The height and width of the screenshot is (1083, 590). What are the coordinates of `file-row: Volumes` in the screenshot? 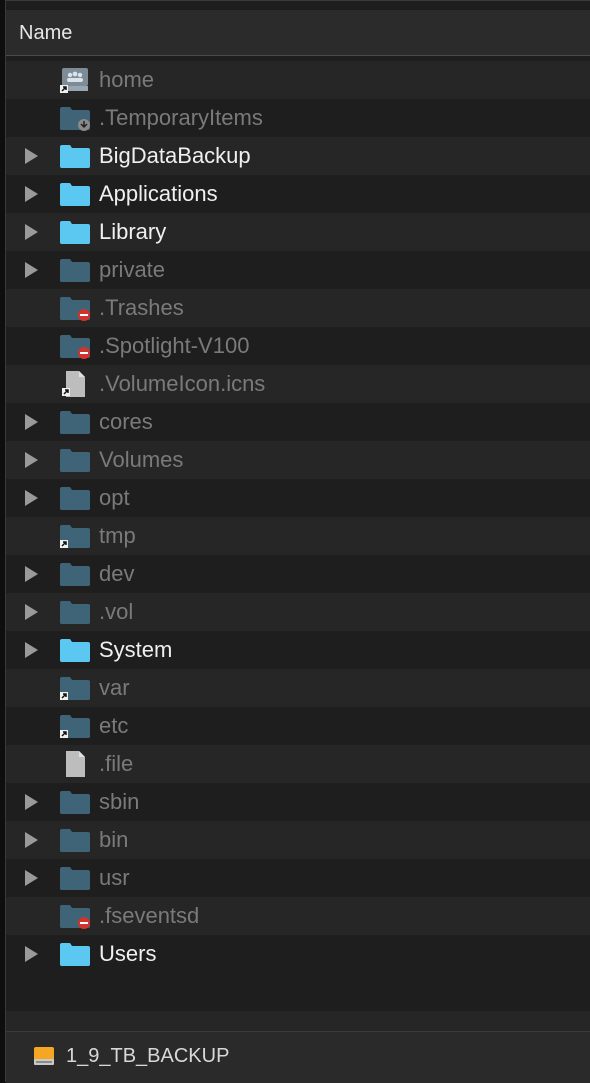 It's located at (298, 460).